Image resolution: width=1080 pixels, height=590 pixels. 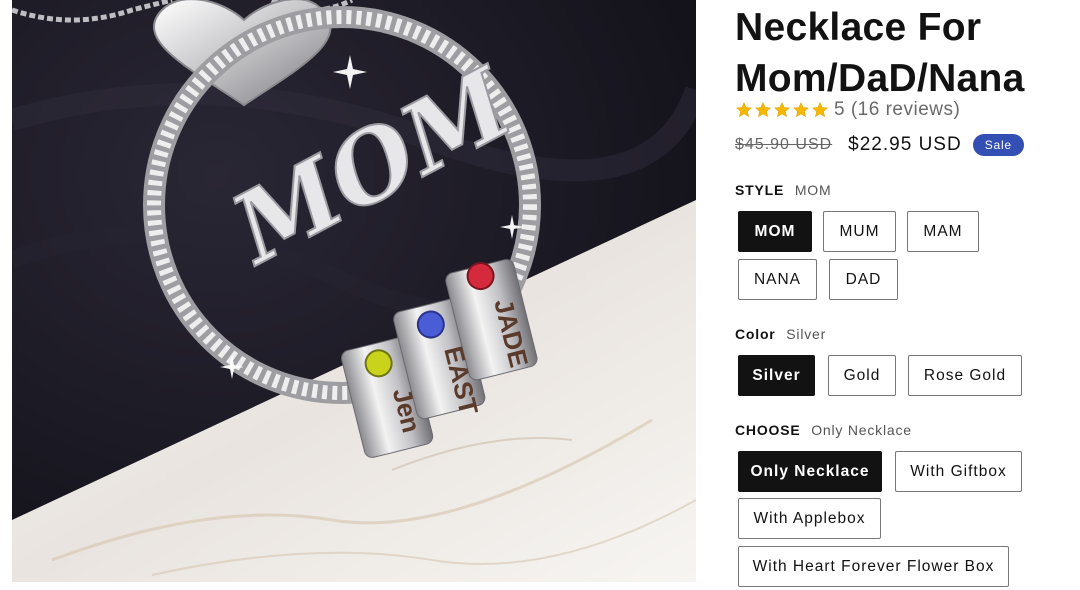 I want to click on choose-option-with-heart-forever-flower-box: With Heart Forever Flower Box, so click(x=873, y=566).